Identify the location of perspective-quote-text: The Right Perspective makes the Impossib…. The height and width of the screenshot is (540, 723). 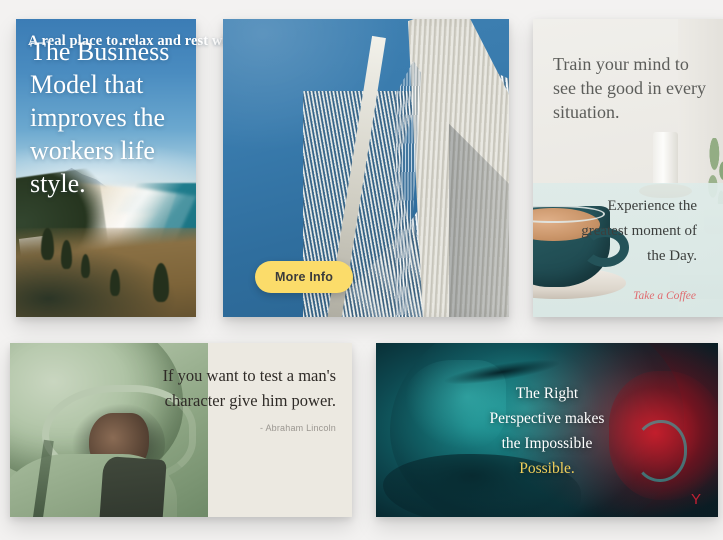
(547, 431).